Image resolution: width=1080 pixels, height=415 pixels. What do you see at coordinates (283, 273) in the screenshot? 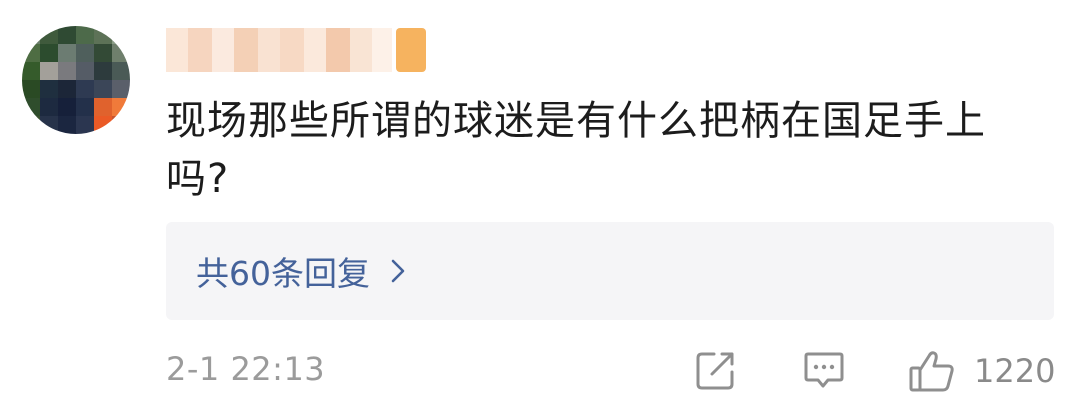
I see `reply-count-label: 共60条回复` at bounding box center [283, 273].